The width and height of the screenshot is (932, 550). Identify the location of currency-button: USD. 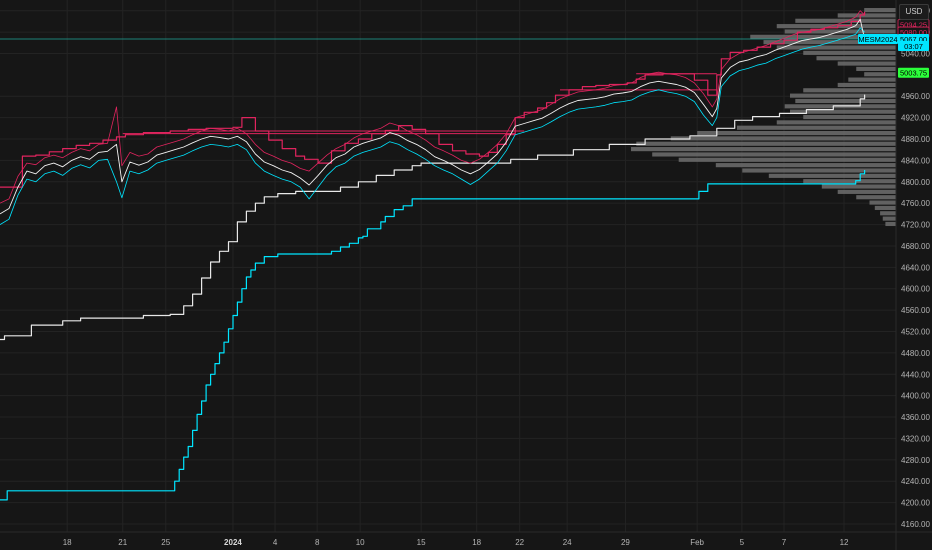
(914, 12).